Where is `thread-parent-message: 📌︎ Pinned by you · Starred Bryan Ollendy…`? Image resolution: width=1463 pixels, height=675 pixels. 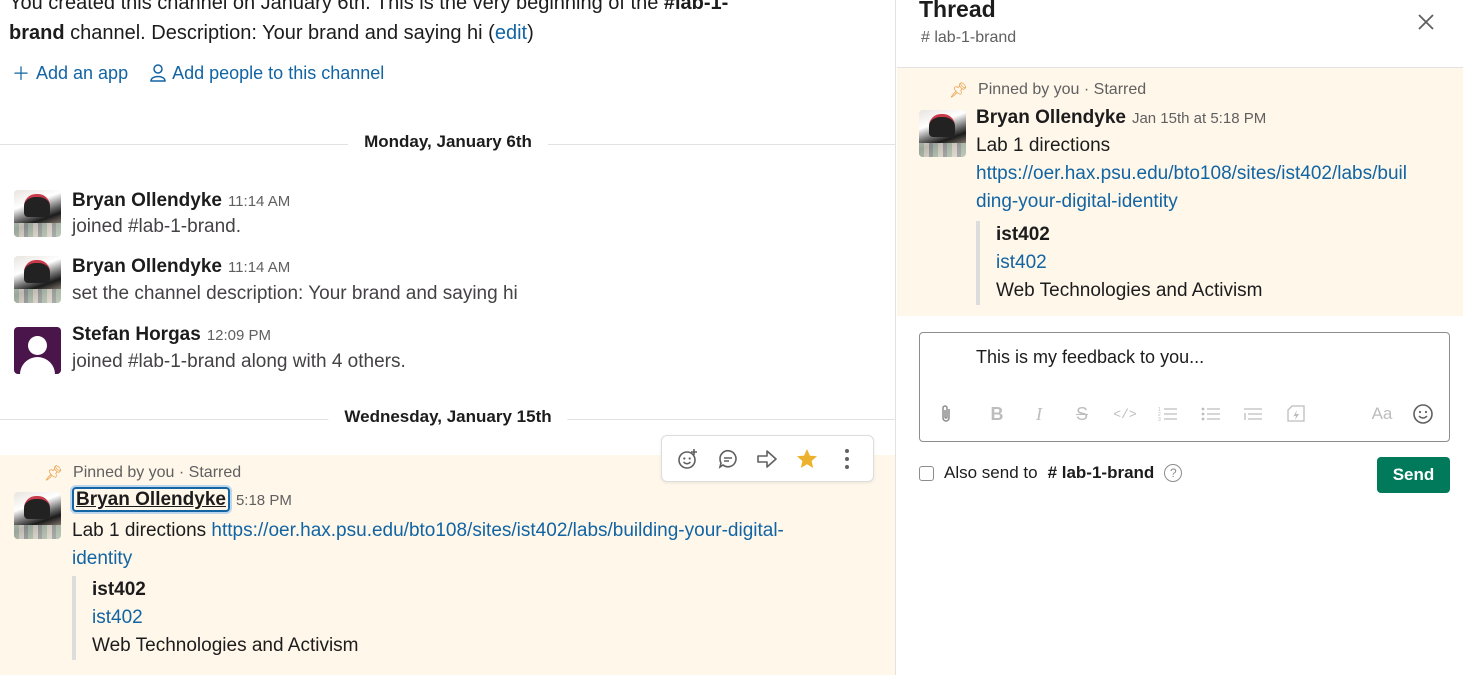
thread-parent-message: 📌︎ Pinned by you · Starred Bryan Ollendy… is located at coordinates (1180, 192).